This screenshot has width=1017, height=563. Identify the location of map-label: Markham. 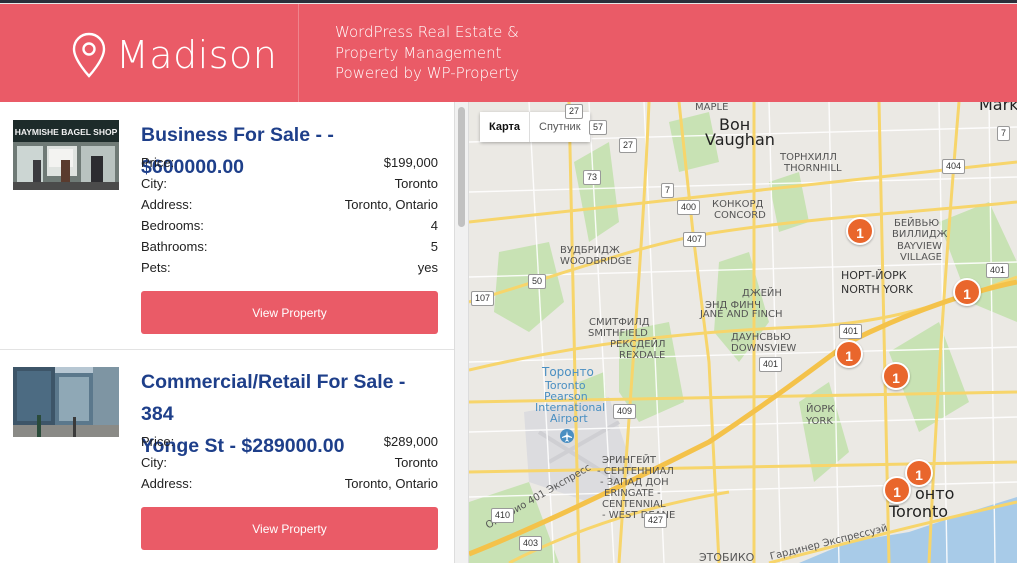
(998, 108).